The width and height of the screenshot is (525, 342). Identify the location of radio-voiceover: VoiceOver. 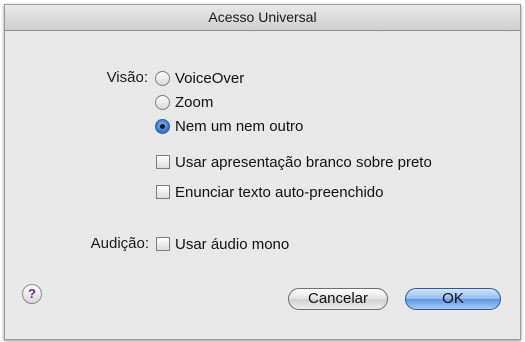
(199, 78).